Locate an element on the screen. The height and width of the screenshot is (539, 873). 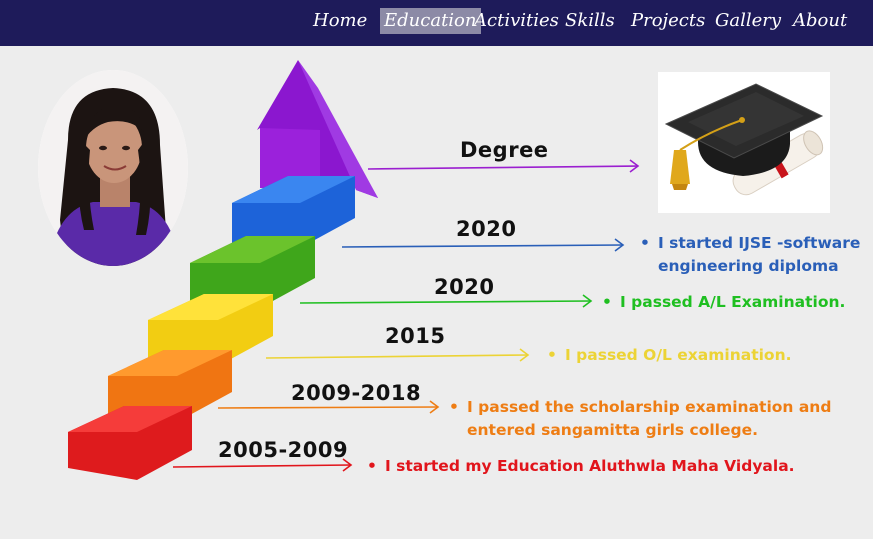
timeline-text-line: engineering diploma is located at coordinates (748, 266).